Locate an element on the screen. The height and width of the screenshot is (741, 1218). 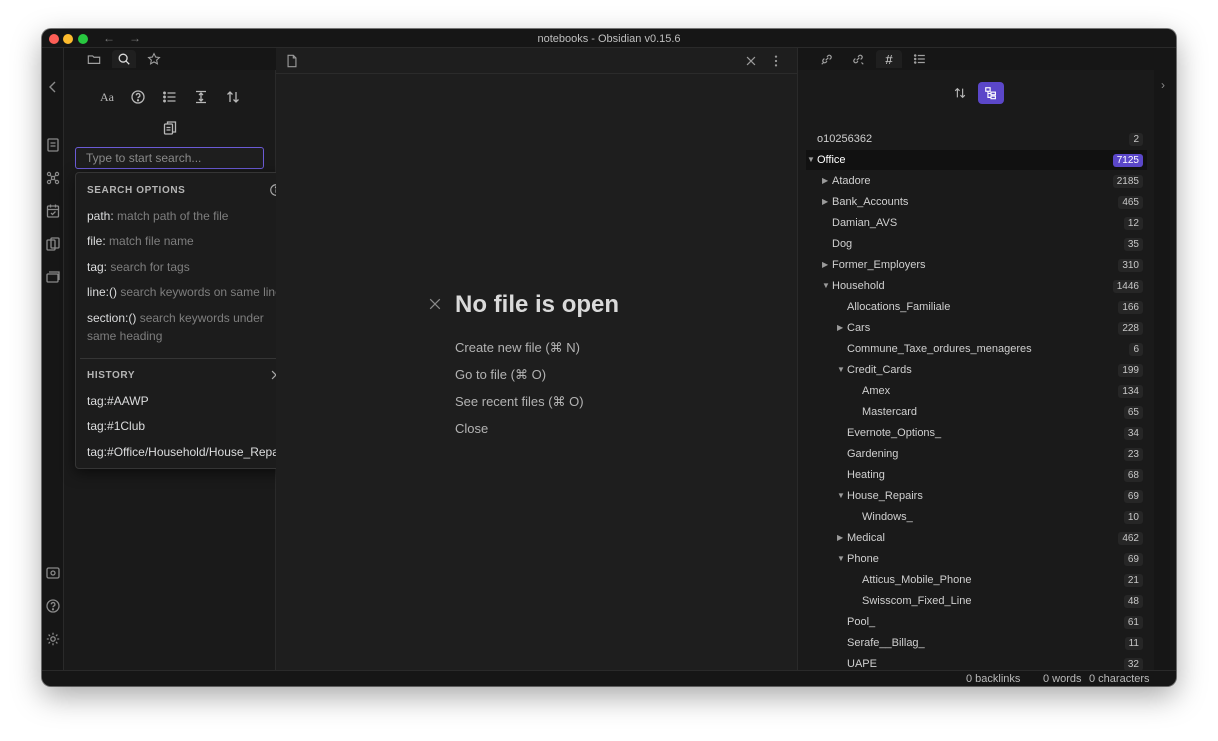
tag-item: Pool_ 61 is located at coordinates (976, 622).